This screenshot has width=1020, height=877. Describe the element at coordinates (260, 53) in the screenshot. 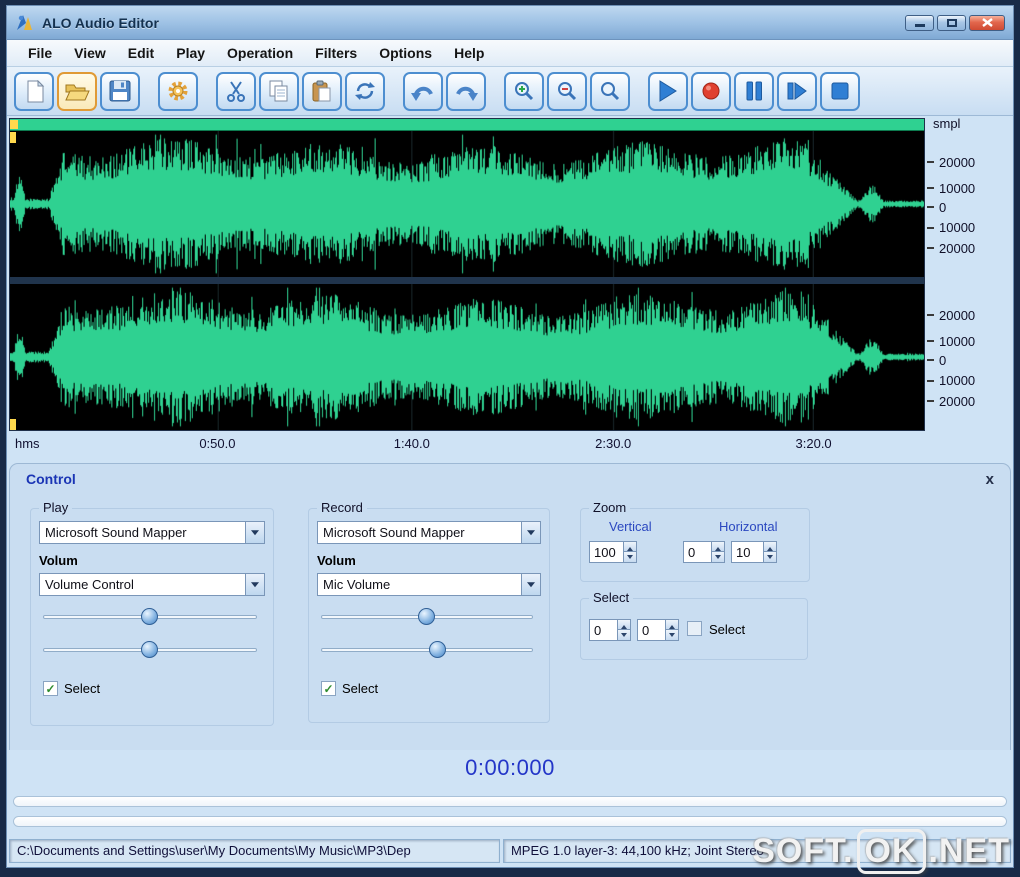

I see `menu-operation: Operation` at that location.